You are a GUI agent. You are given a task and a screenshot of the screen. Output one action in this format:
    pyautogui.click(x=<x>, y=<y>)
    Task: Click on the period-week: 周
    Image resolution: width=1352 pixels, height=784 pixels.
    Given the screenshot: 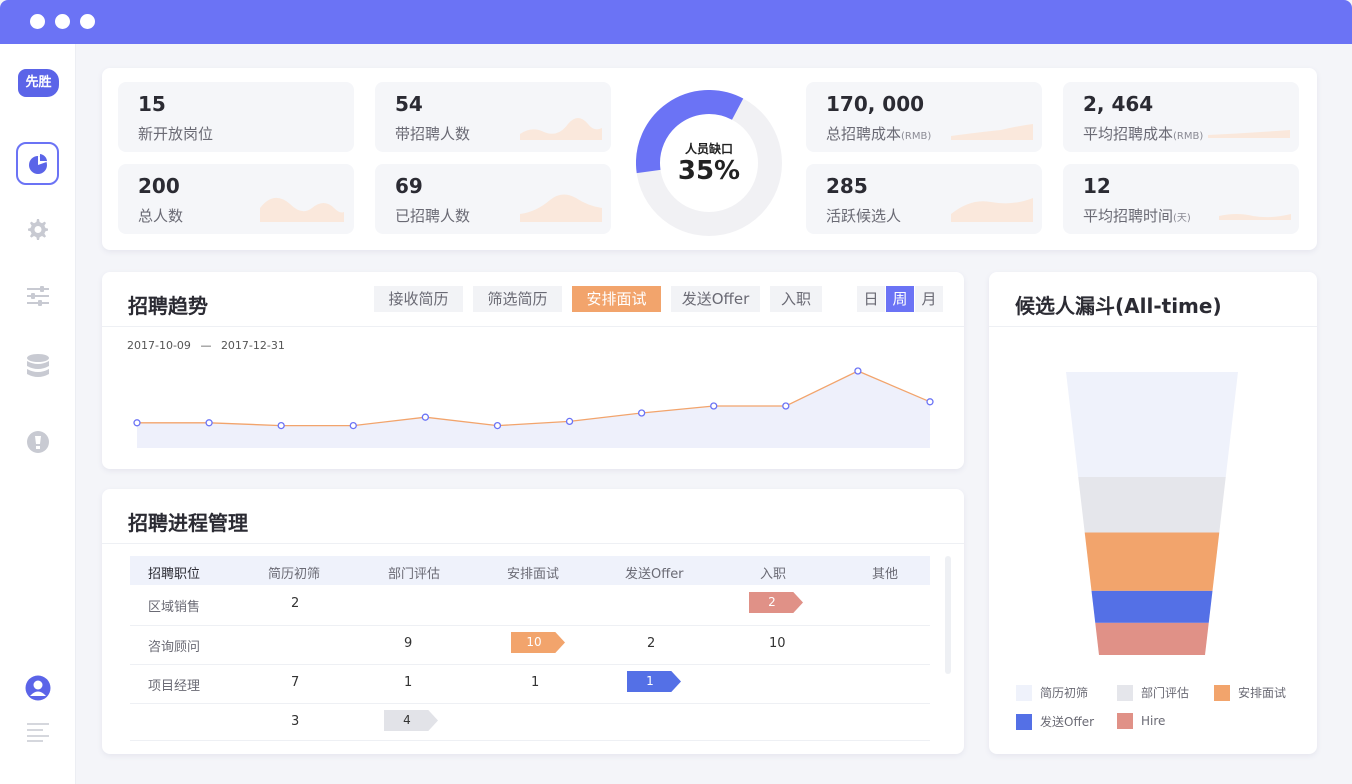 What is the action you would take?
    pyautogui.click(x=900, y=299)
    